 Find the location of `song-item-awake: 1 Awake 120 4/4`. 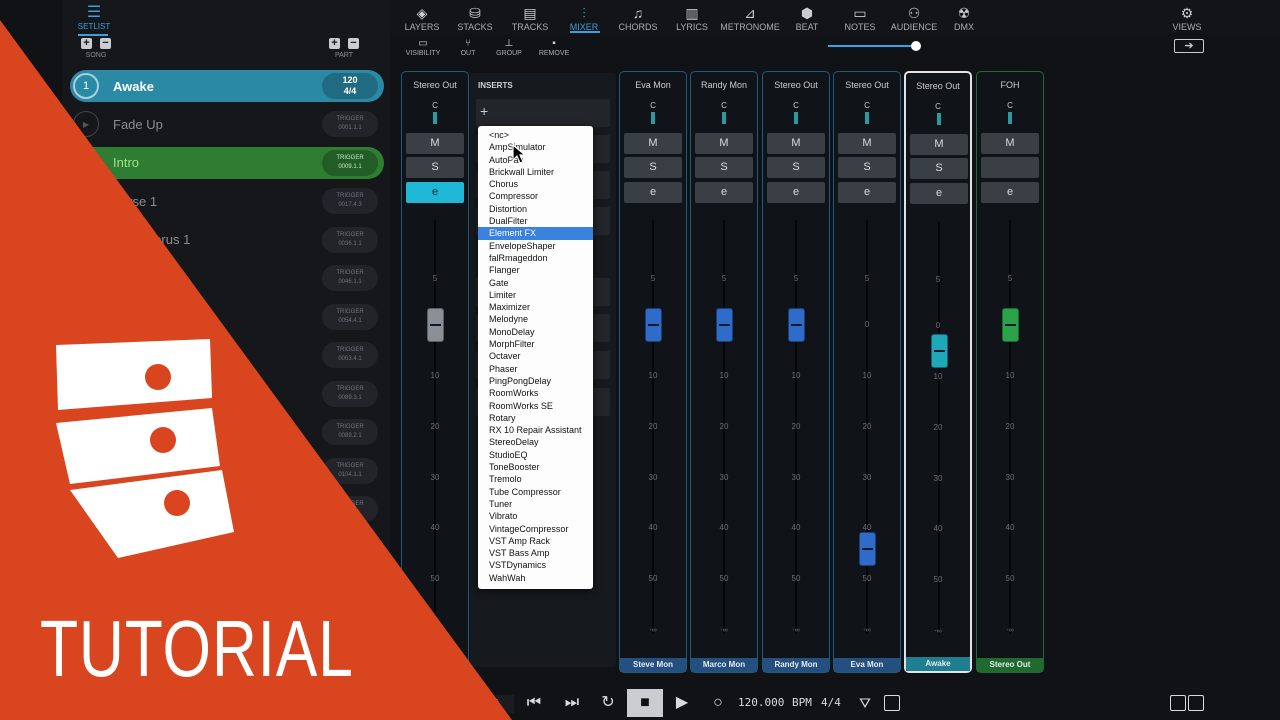

song-item-awake: 1 Awake 120 4/4 is located at coordinates (227, 86).